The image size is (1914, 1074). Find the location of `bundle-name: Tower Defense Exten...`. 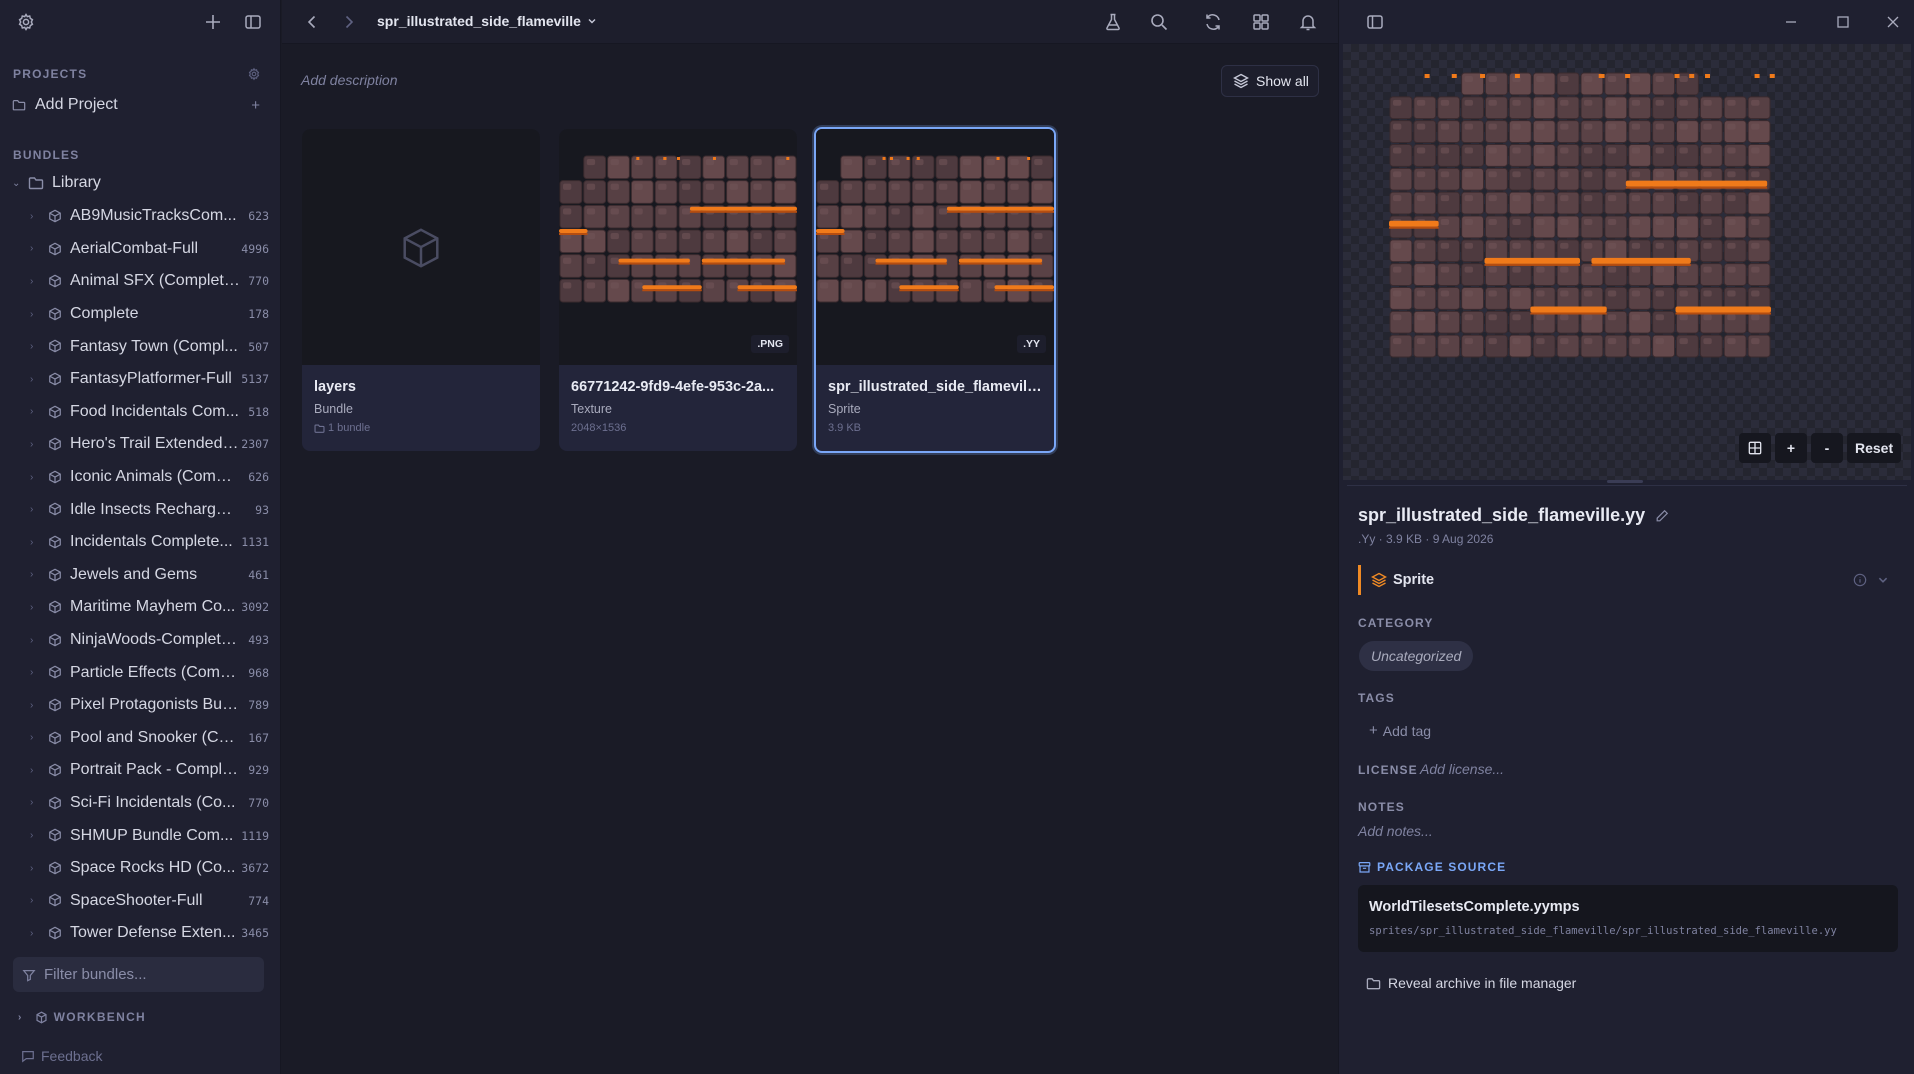

bundle-name: Tower Defense Exten... is located at coordinates (153, 933).